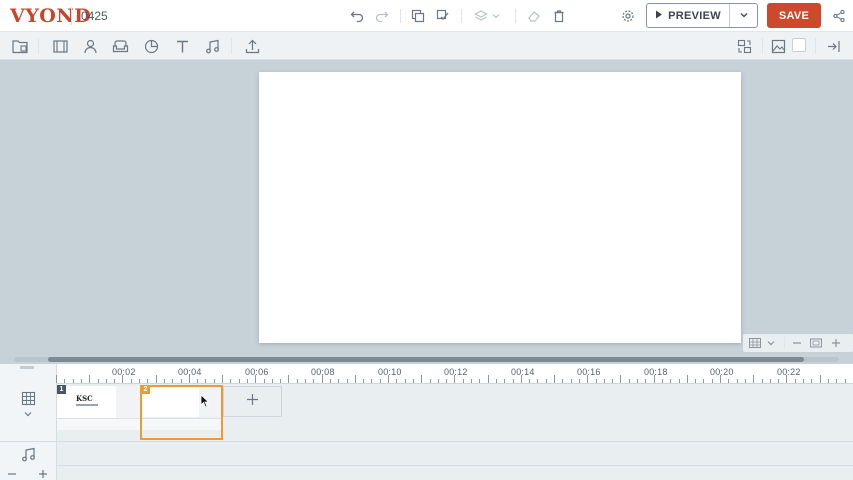 The image size is (853, 480). I want to click on play-icon, so click(659, 16).